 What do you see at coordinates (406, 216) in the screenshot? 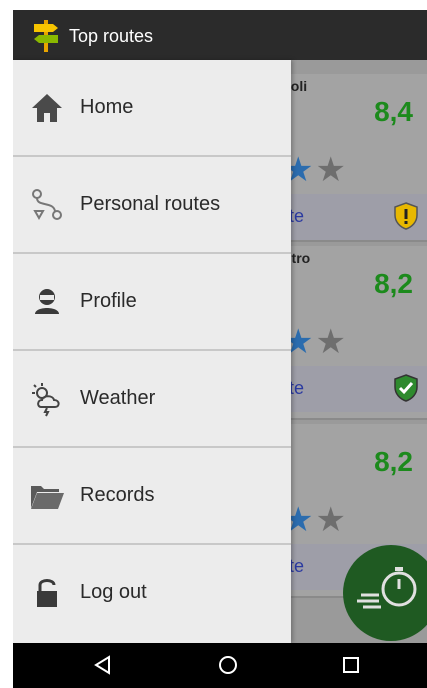
I see `warning-shield-icon` at bounding box center [406, 216].